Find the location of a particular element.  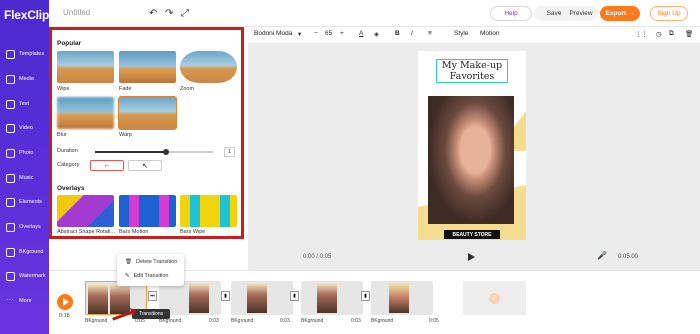

font-select: Bodoni Moda is located at coordinates (273, 33).